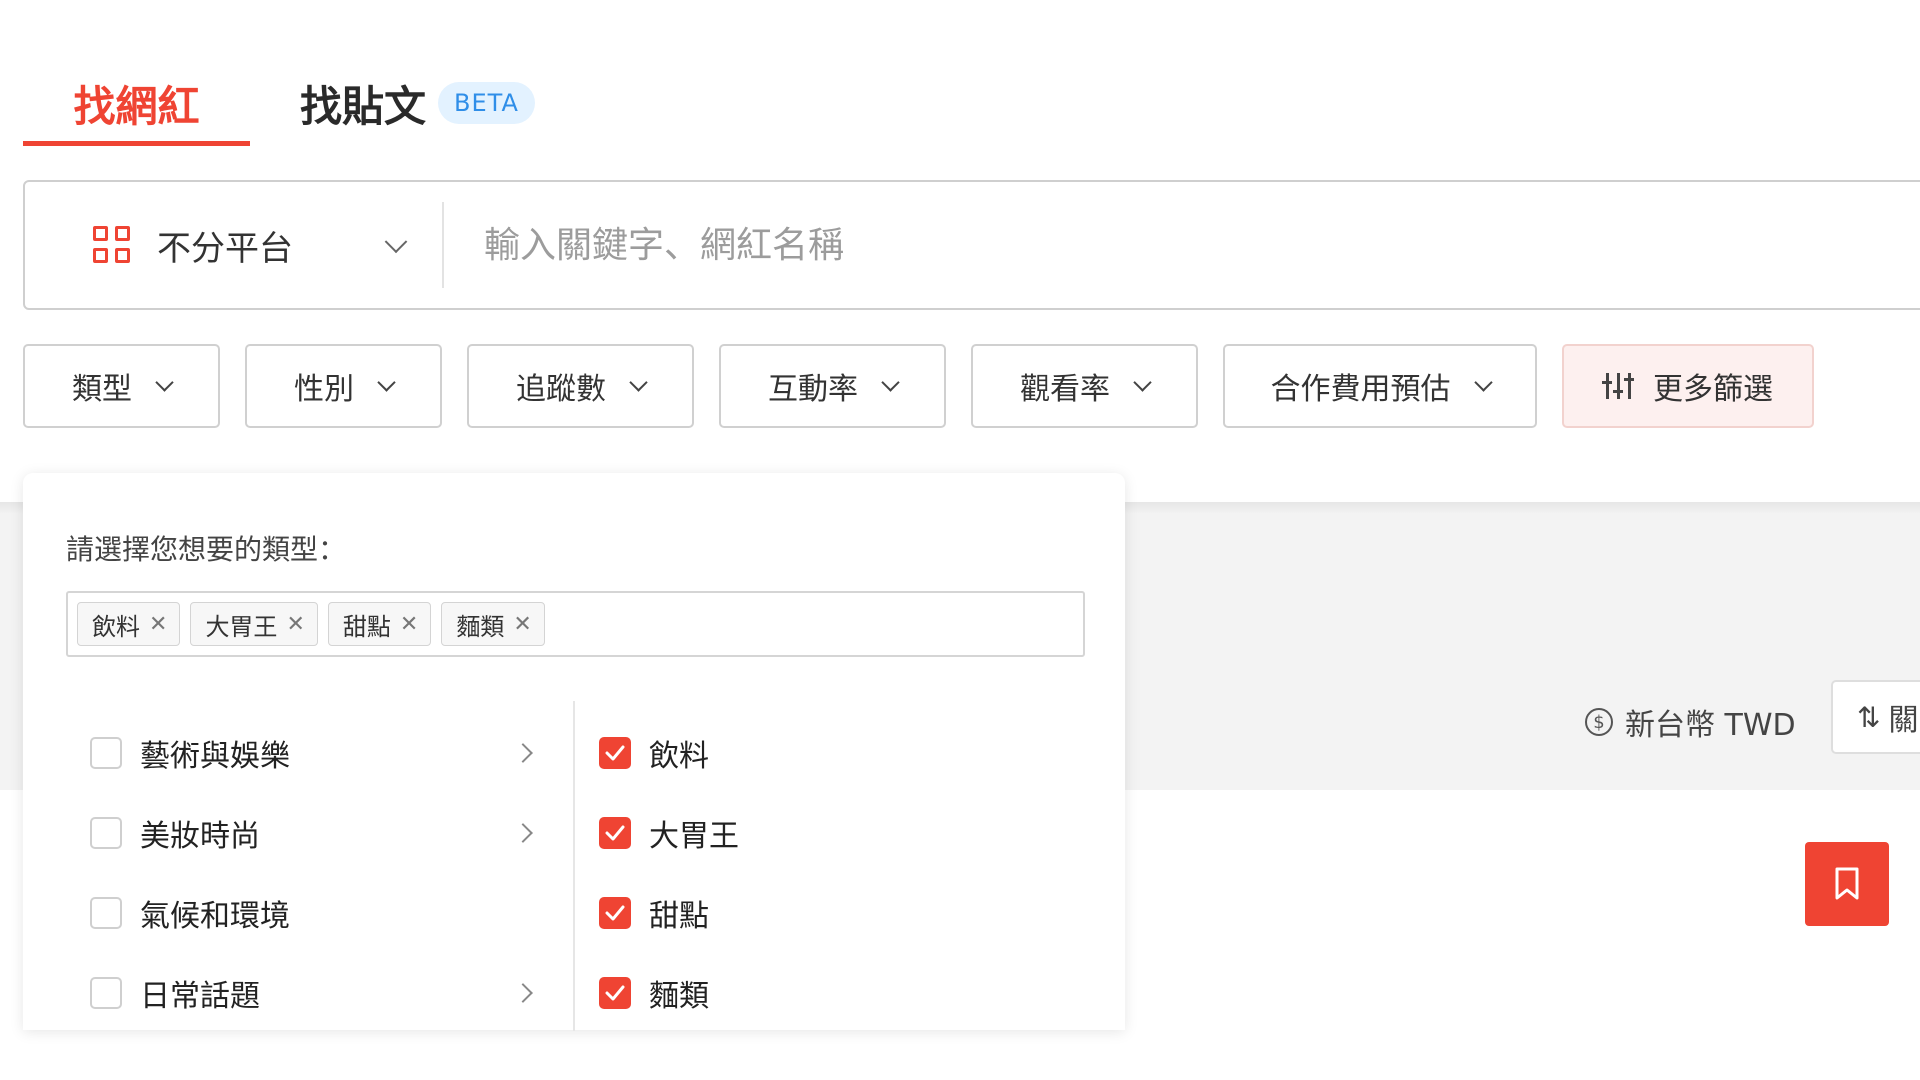  What do you see at coordinates (363, 106) in the screenshot?
I see `tab-find-posts-label: 找貼文` at bounding box center [363, 106].